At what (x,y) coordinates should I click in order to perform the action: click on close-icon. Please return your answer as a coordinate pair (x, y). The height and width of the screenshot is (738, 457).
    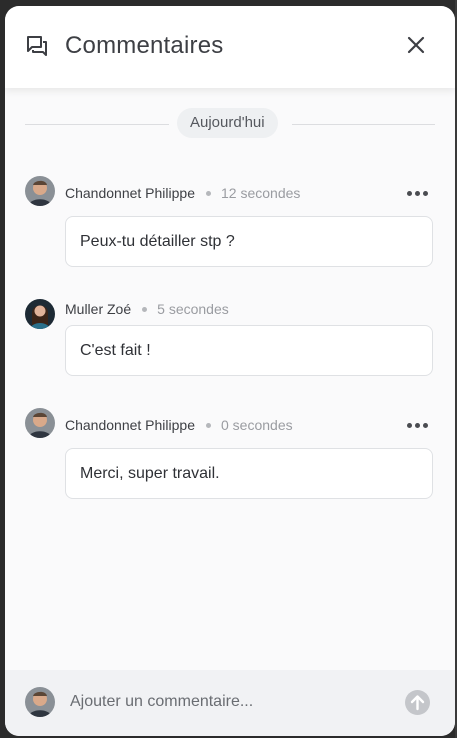
    Looking at the image, I should click on (416, 45).